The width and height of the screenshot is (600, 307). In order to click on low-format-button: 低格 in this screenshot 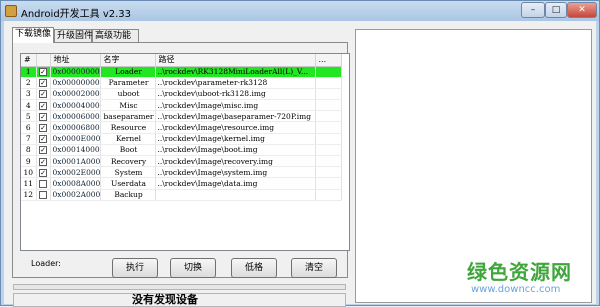, I will do `click(254, 268)`.